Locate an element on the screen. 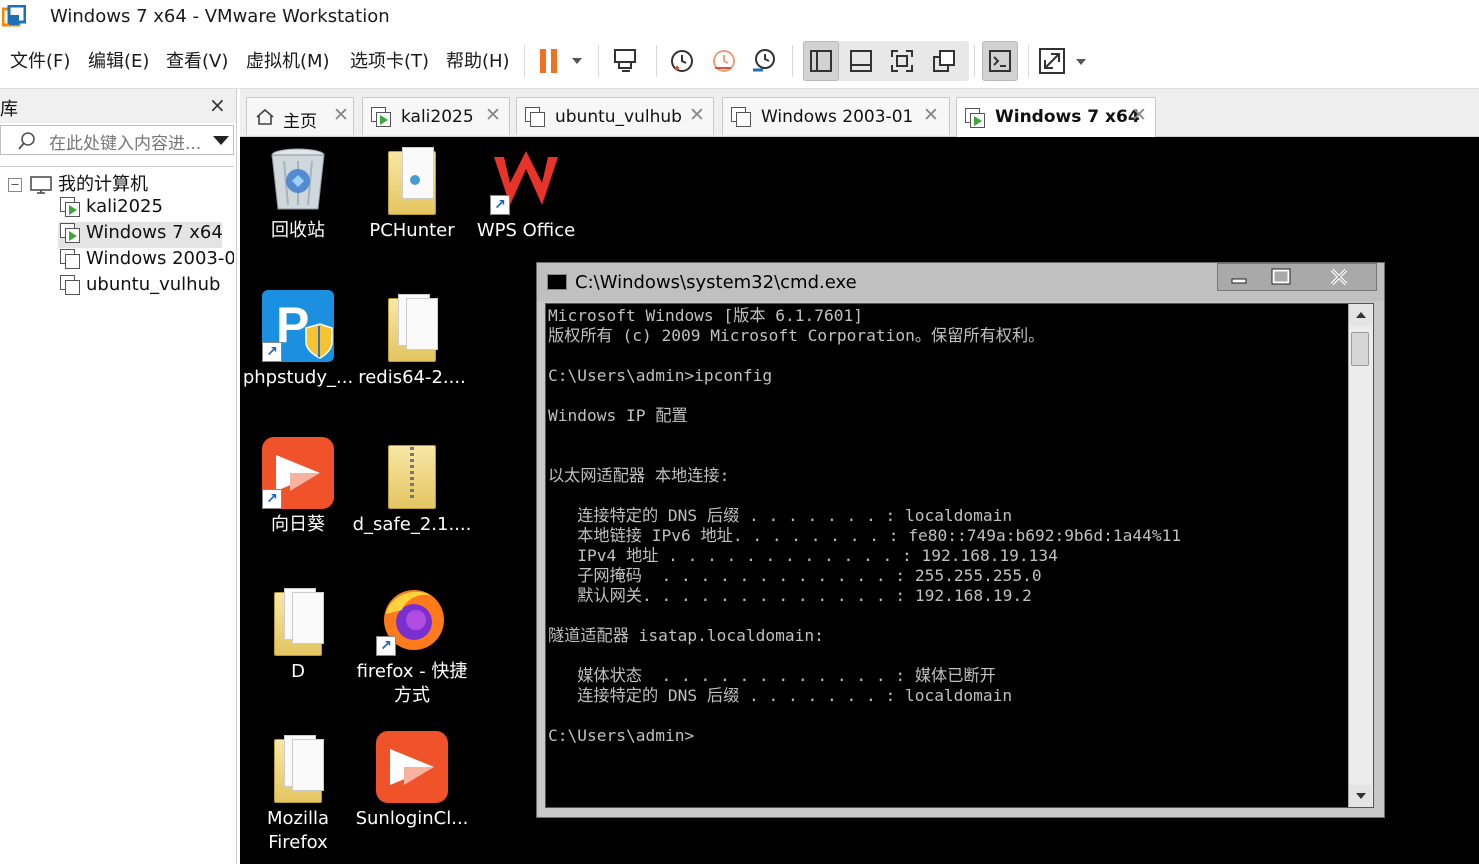 The width and height of the screenshot is (1479, 865). search-icon is located at coordinates (26, 141).